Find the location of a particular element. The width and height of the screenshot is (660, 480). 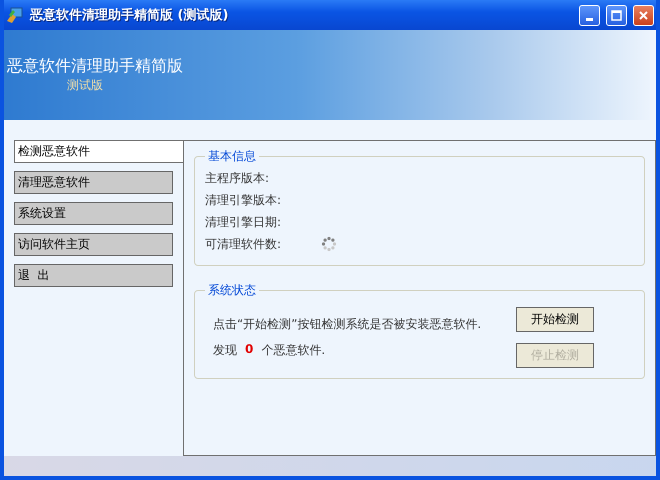

found-count: 0 is located at coordinates (249, 350).